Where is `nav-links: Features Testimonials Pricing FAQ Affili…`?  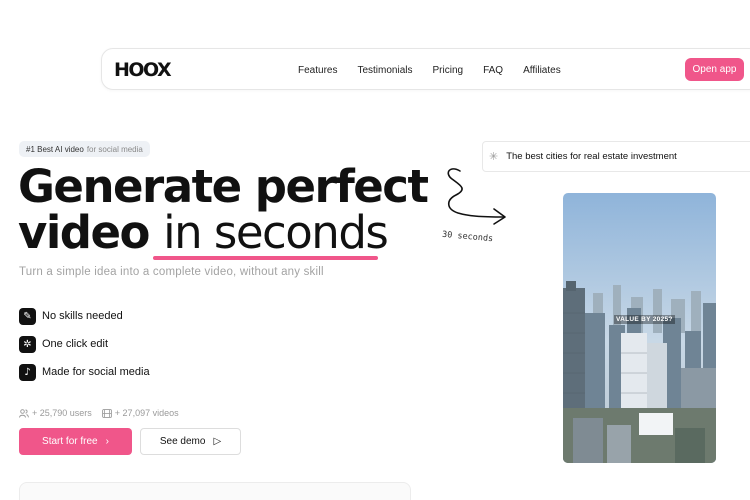
nav-links: Features Testimonials Pricing FAQ Affili… is located at coordinates (429, 70).